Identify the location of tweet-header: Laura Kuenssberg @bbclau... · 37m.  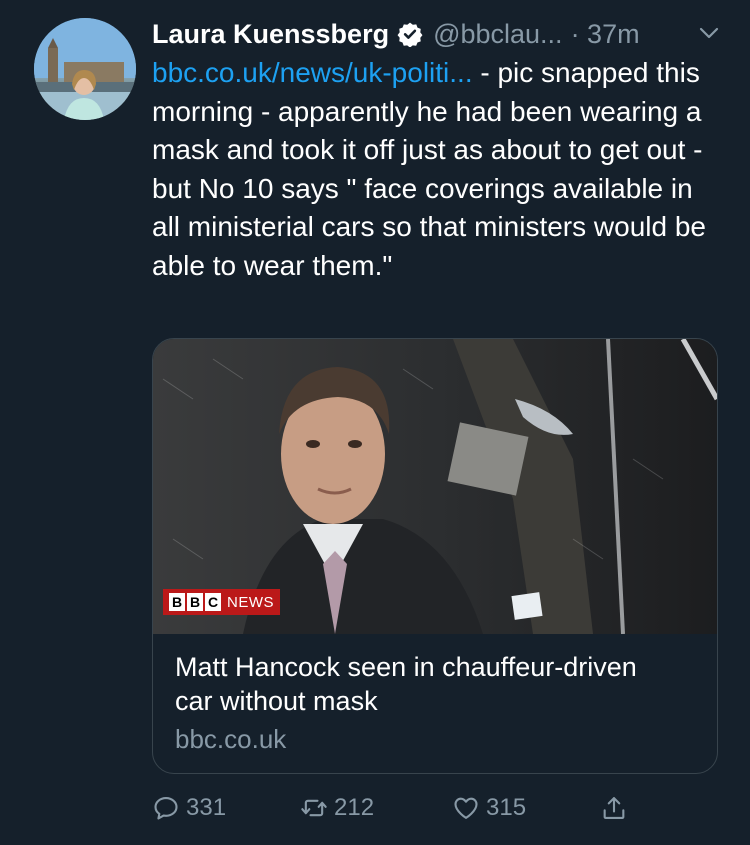
(439, 34).